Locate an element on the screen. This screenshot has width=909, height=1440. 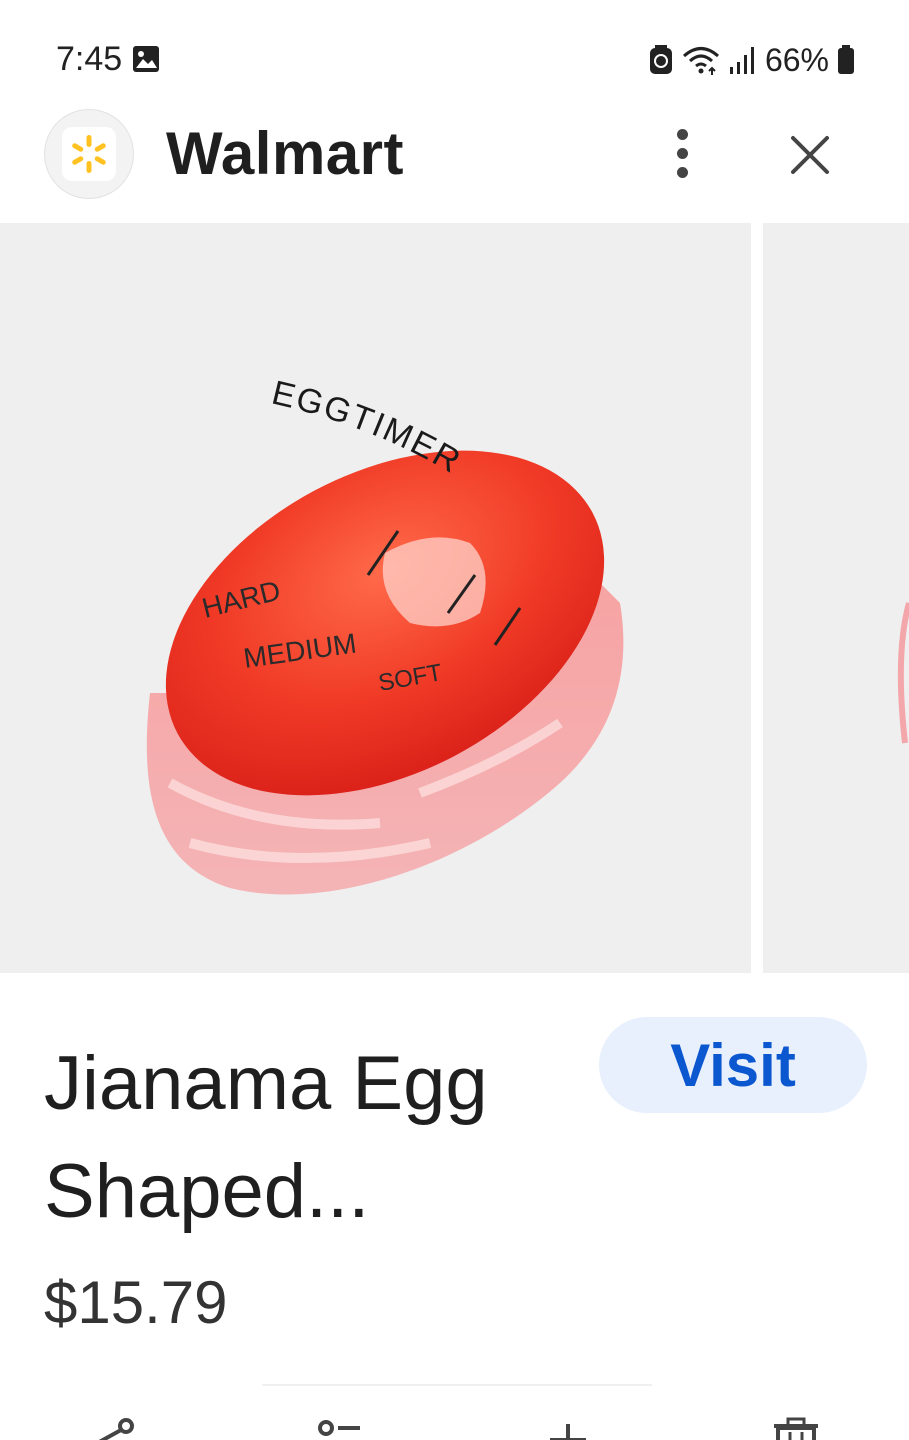
delete-button is located at coordinates (796, 1428).